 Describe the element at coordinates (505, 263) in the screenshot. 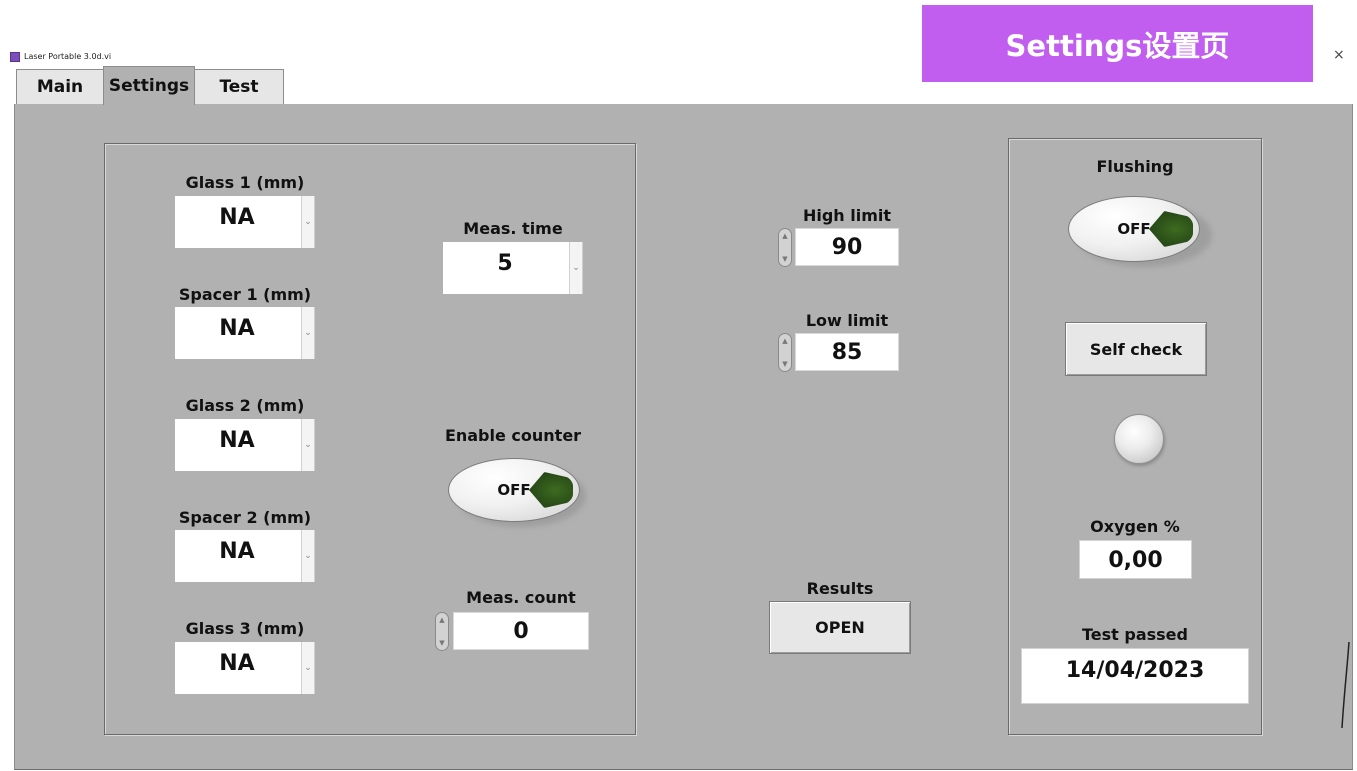

I see `meas-time-value: 5` at that location.